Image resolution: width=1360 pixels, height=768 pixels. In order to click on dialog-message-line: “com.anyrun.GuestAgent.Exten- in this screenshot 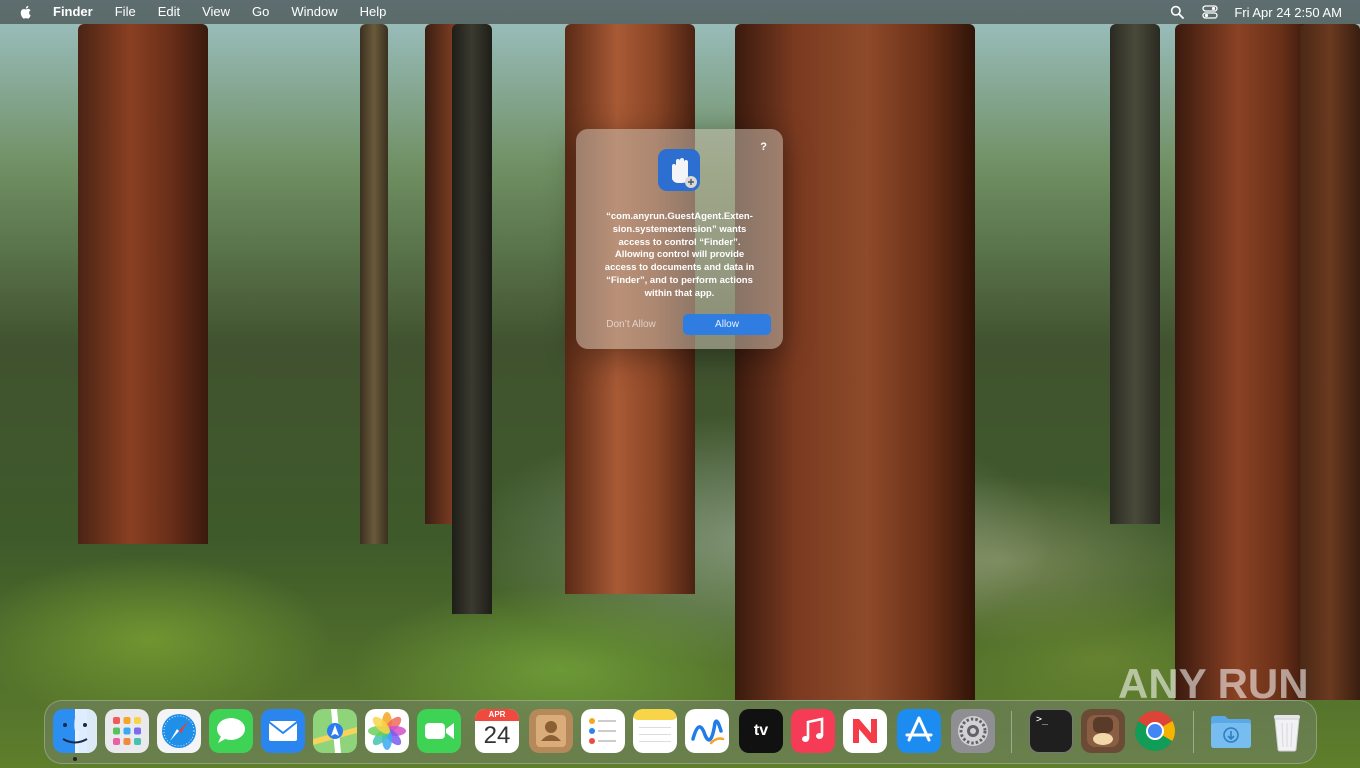, I will do `click(679, 216)`.